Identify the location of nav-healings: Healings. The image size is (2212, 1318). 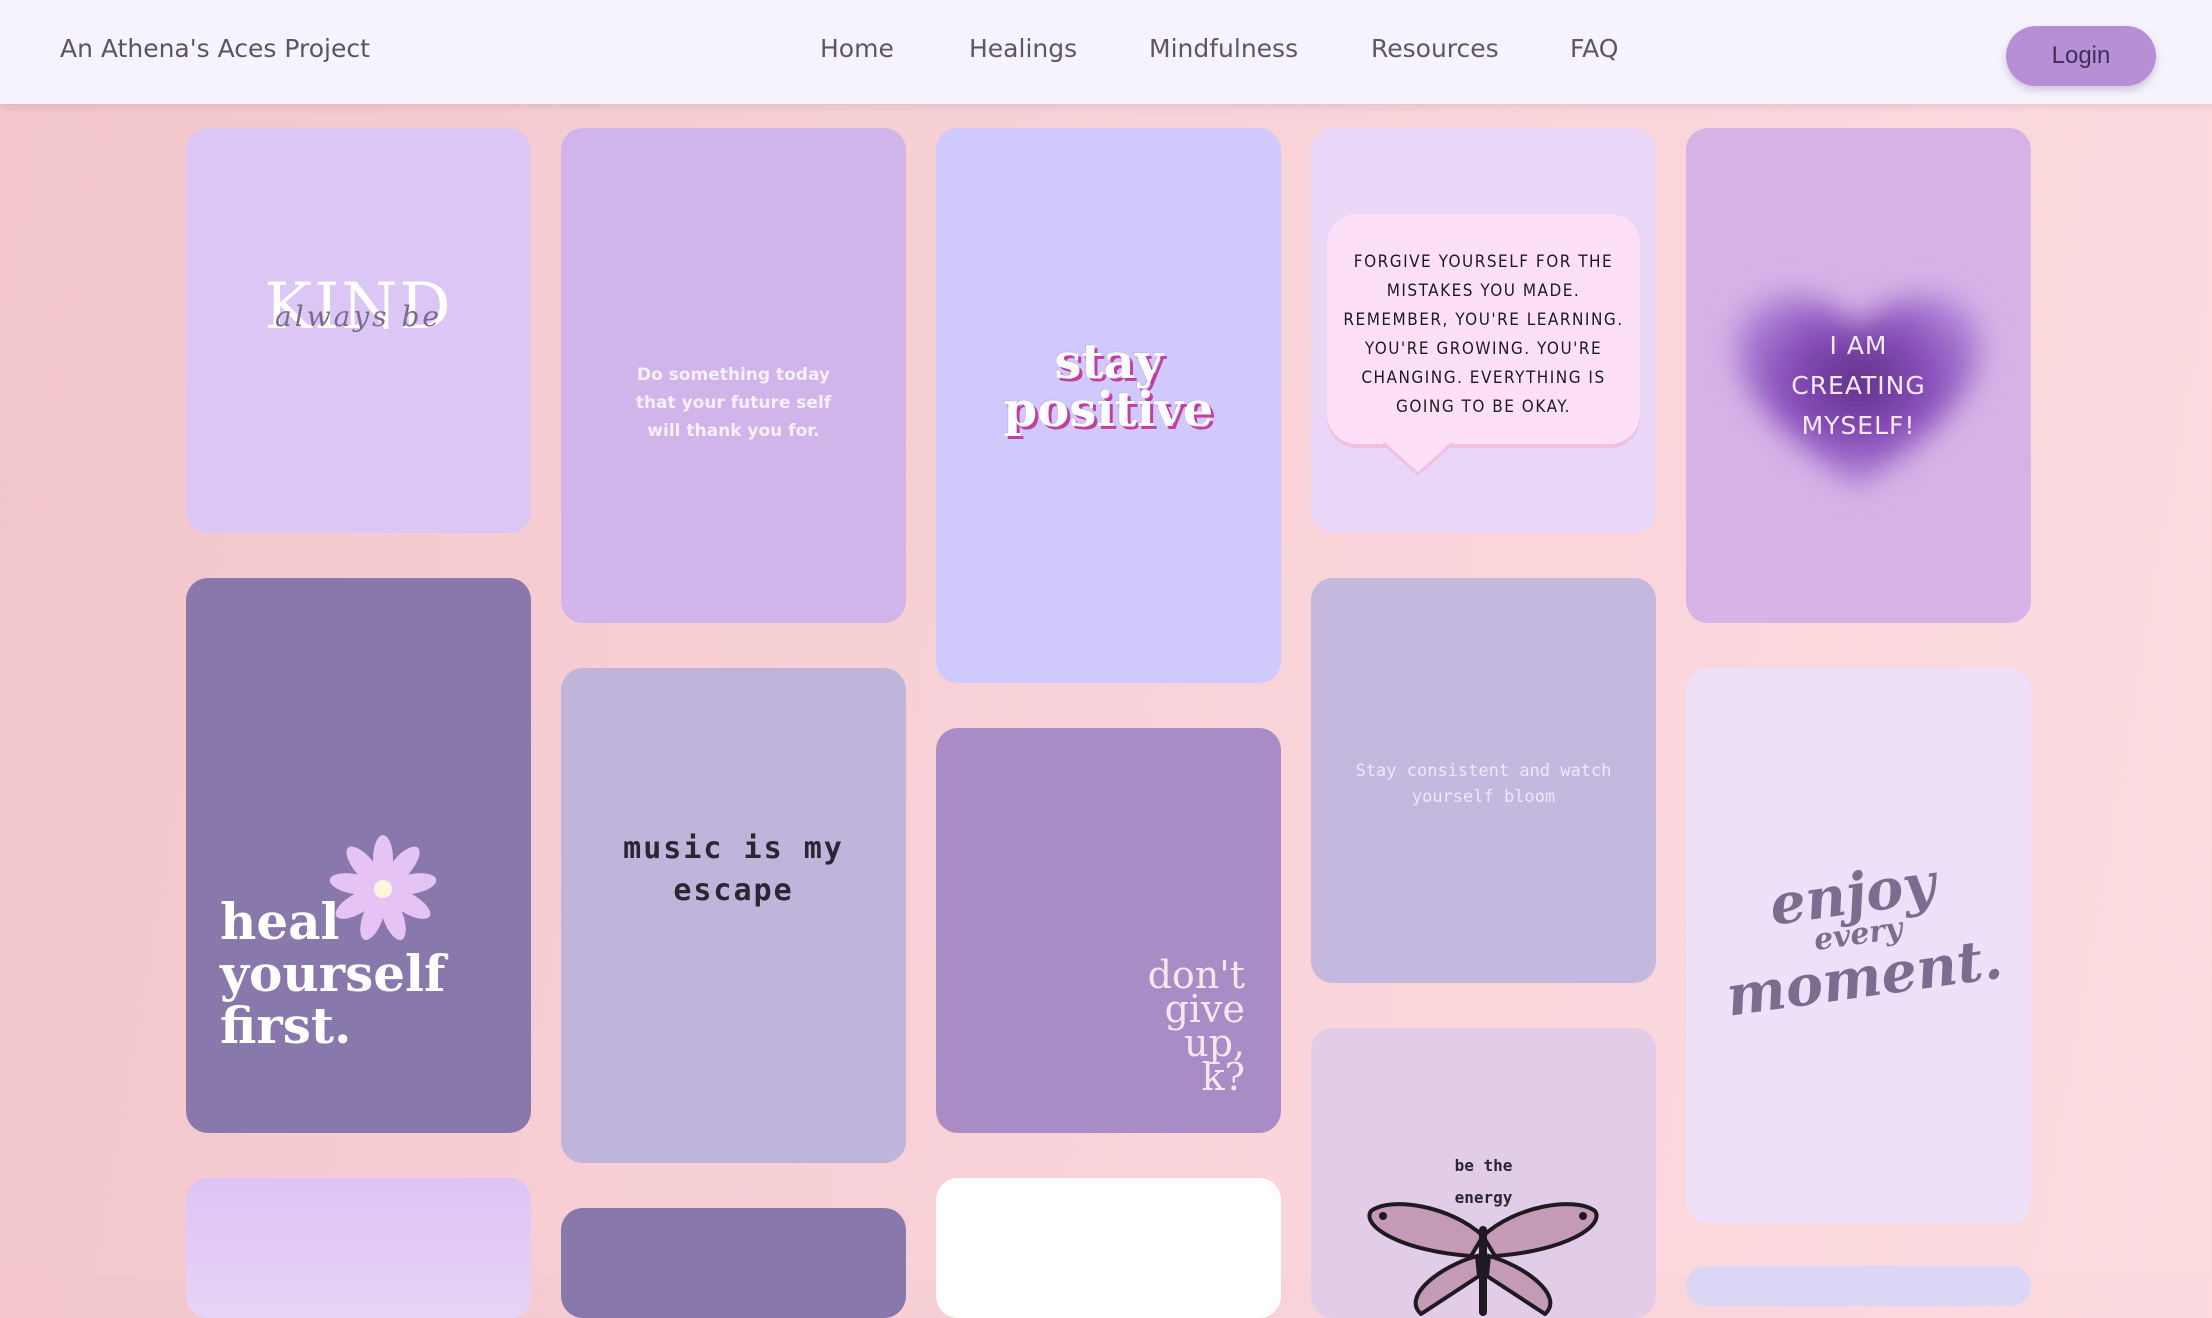
(1023, 48).